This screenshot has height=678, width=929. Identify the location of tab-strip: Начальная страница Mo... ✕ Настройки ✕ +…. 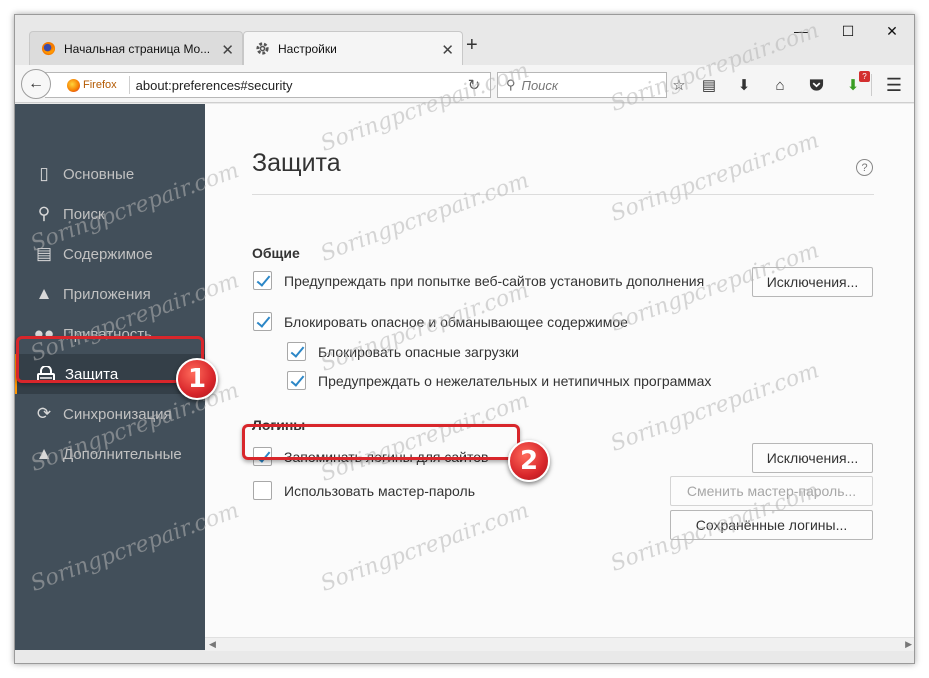
(464, 40).